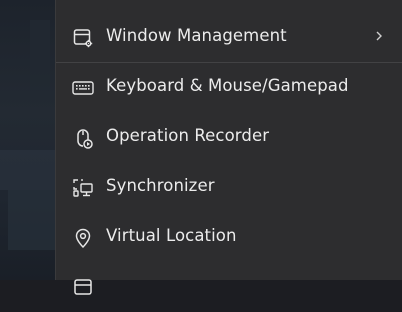 Image resolution: width=402 pixels, height=312 pixels. What do you see at coordinates (229, 287) in the screenshot?
I see `menu-item-partial` at bounding box center [229, 287].